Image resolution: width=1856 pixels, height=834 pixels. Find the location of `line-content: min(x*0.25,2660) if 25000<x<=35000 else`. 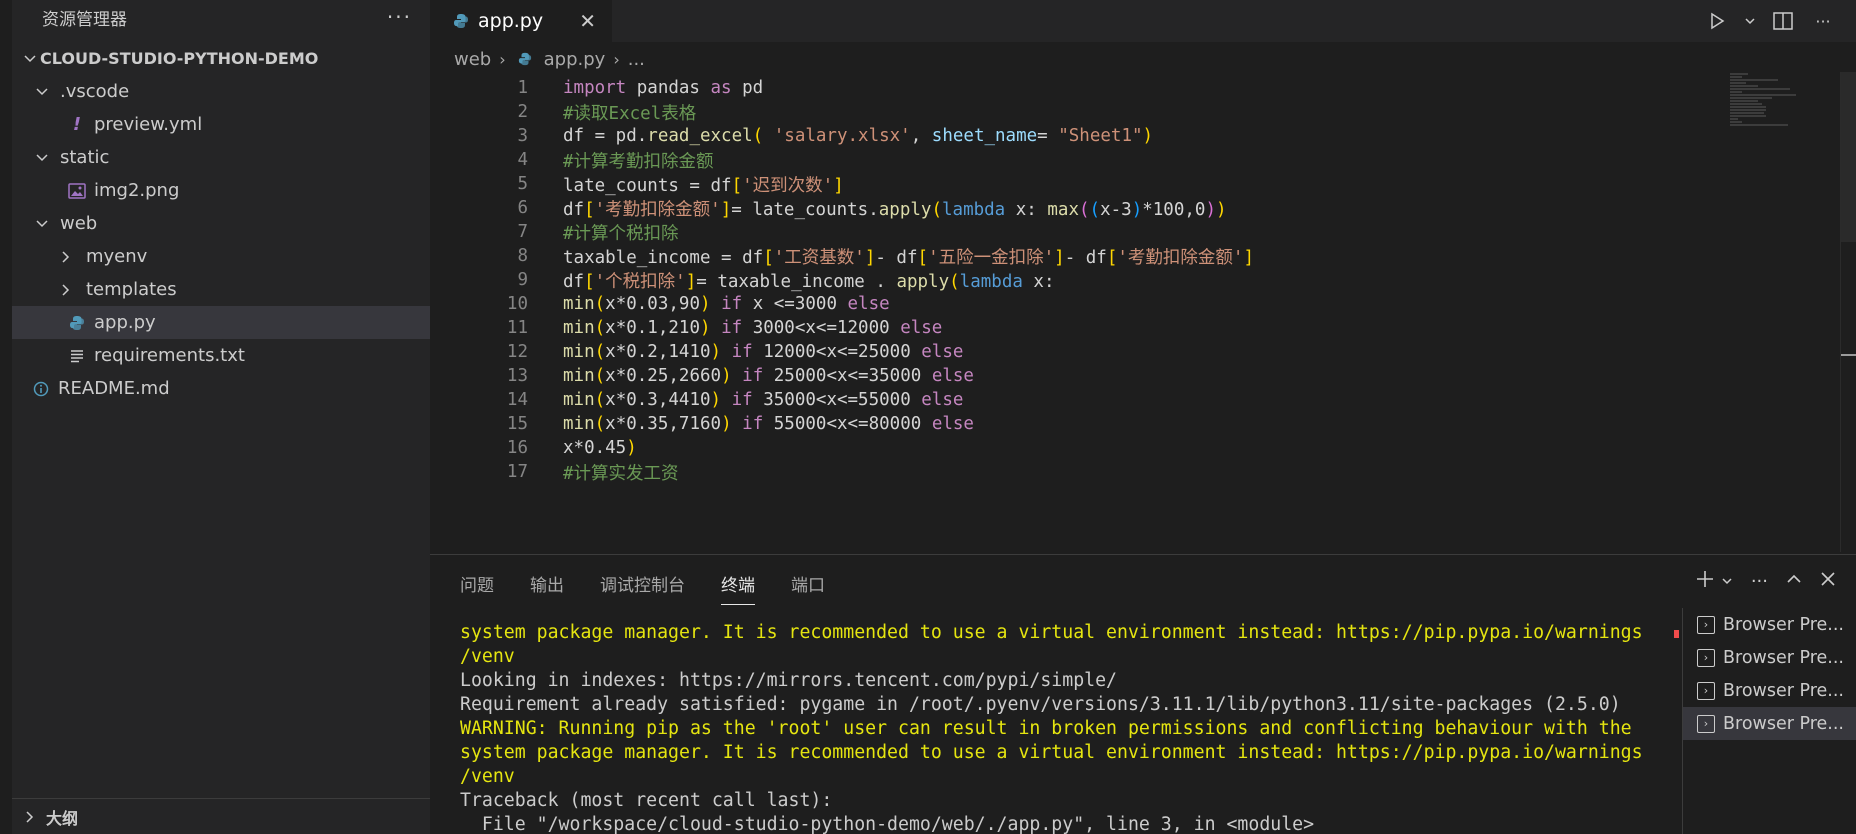

line-content: min(x*0.25,2660) if 25000<x<=35000 else is located at coordinates (768, 376).